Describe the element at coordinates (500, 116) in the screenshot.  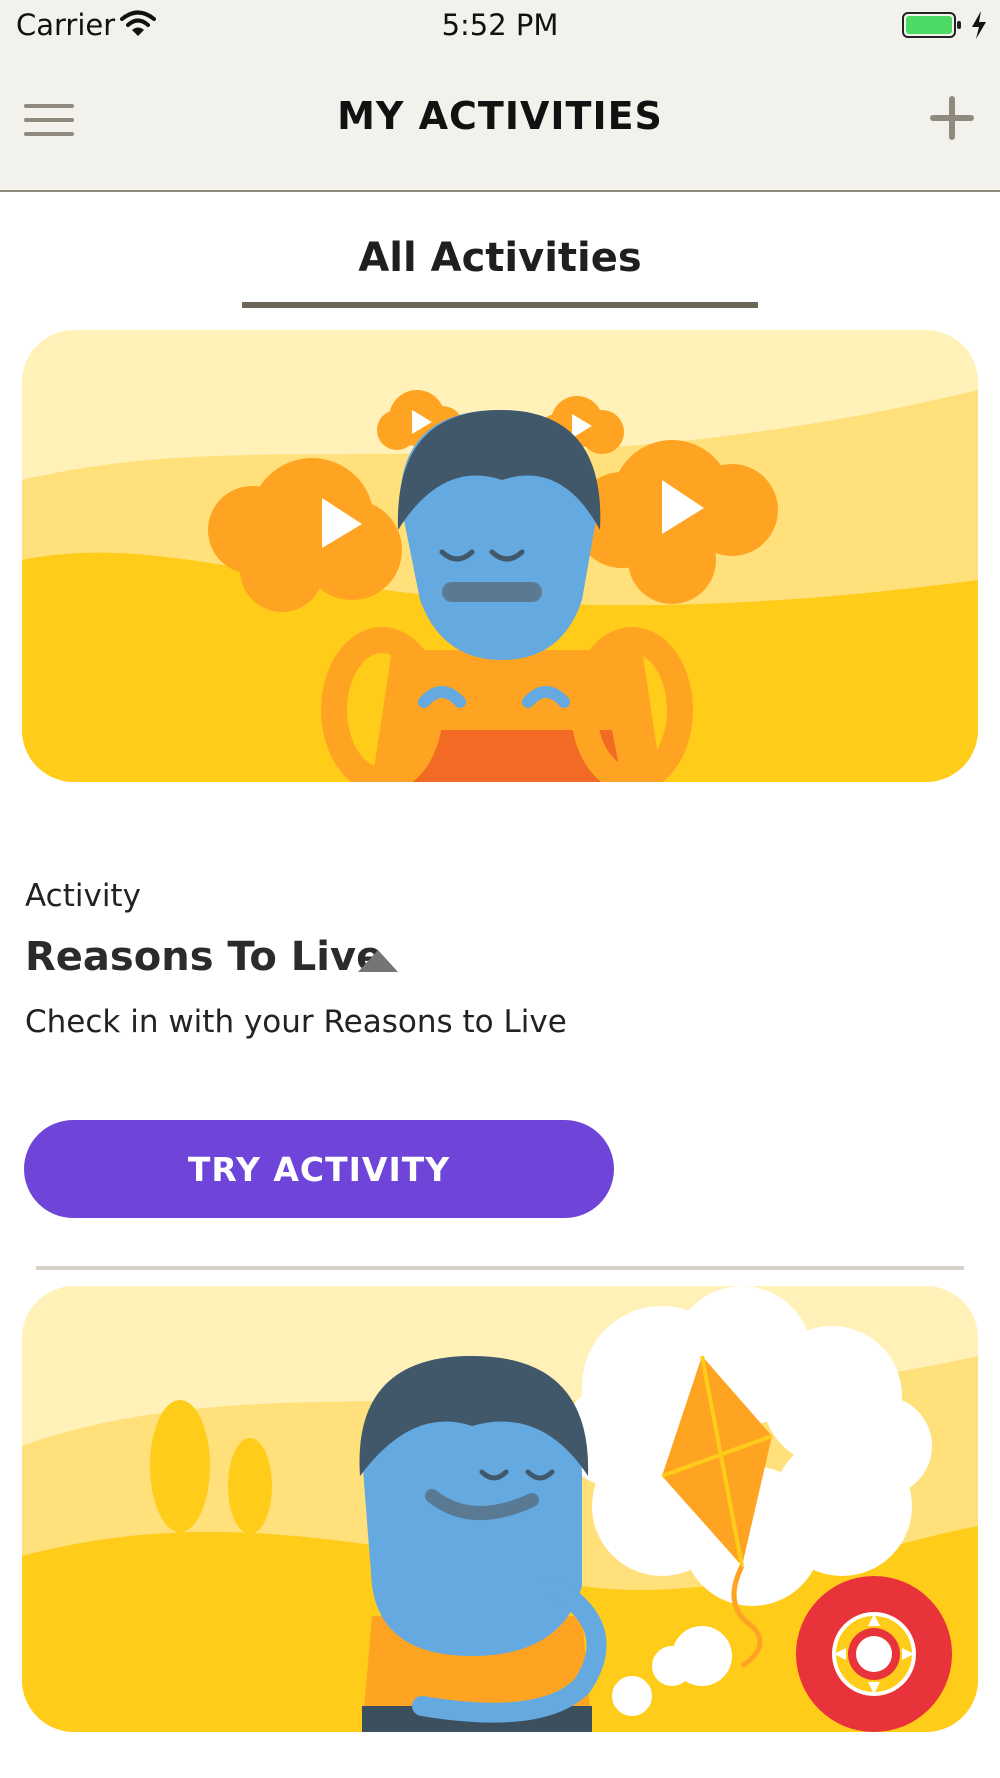
I see `page-title: MY ACTIVITIES` at that location.